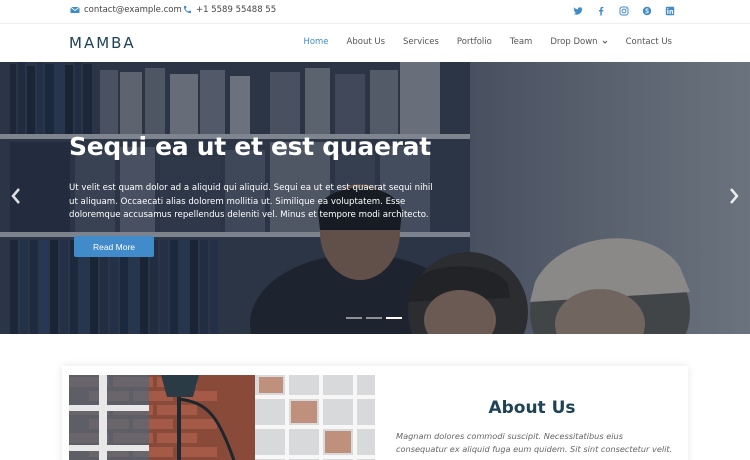  Describe the element at coordinates (375, 12) in the screenshot. I see `topbar: contact@example.com +1 5589 55488 55` at that location.